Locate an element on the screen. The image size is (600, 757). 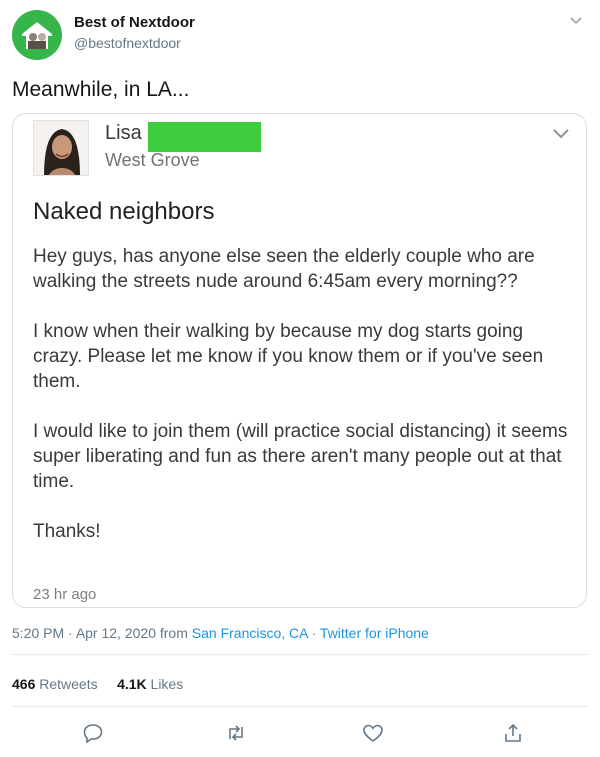
meta-from: from is located at coordinates (173, 633).